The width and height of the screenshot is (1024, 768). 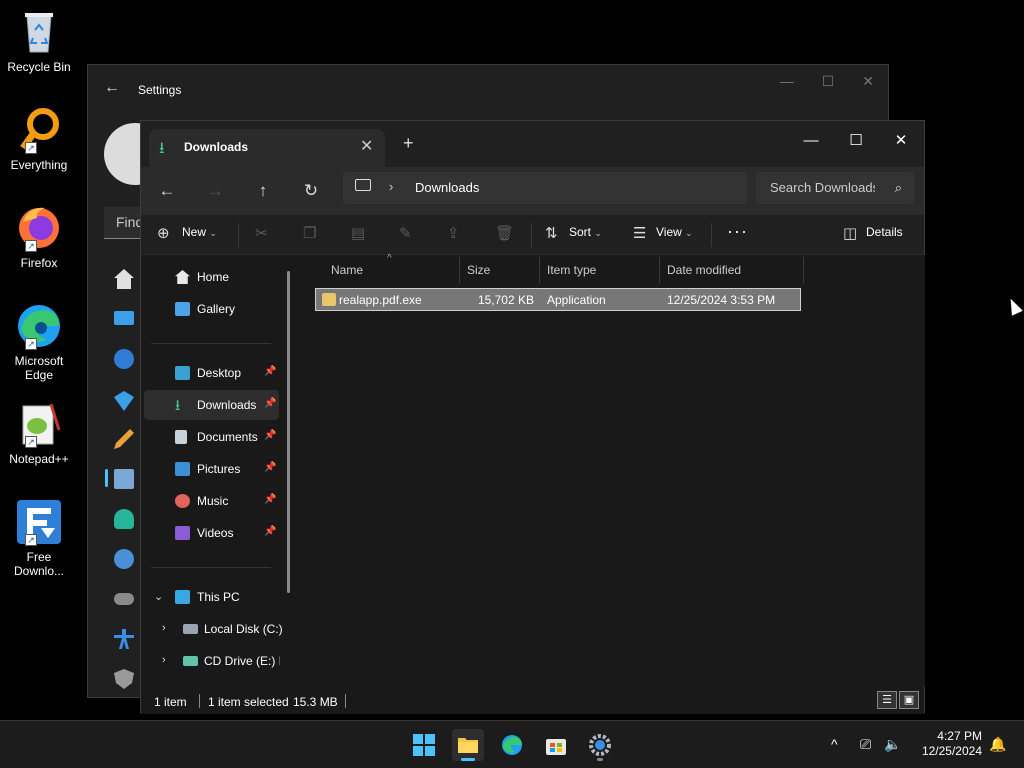 What do you see at coordinates (834, 744) in the screenshot?
I see `show-hidden-icons-chevron-icon: ^` at bounding box center [834, 744].